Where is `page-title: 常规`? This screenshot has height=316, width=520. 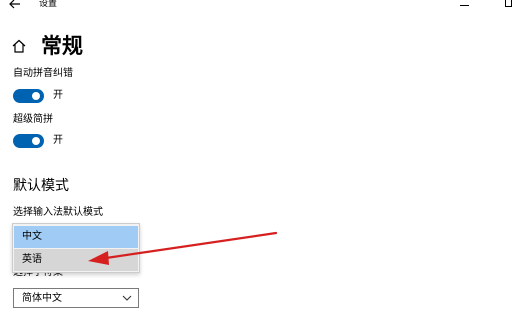 page-title: 常规 is located at coordinates (62, 46).